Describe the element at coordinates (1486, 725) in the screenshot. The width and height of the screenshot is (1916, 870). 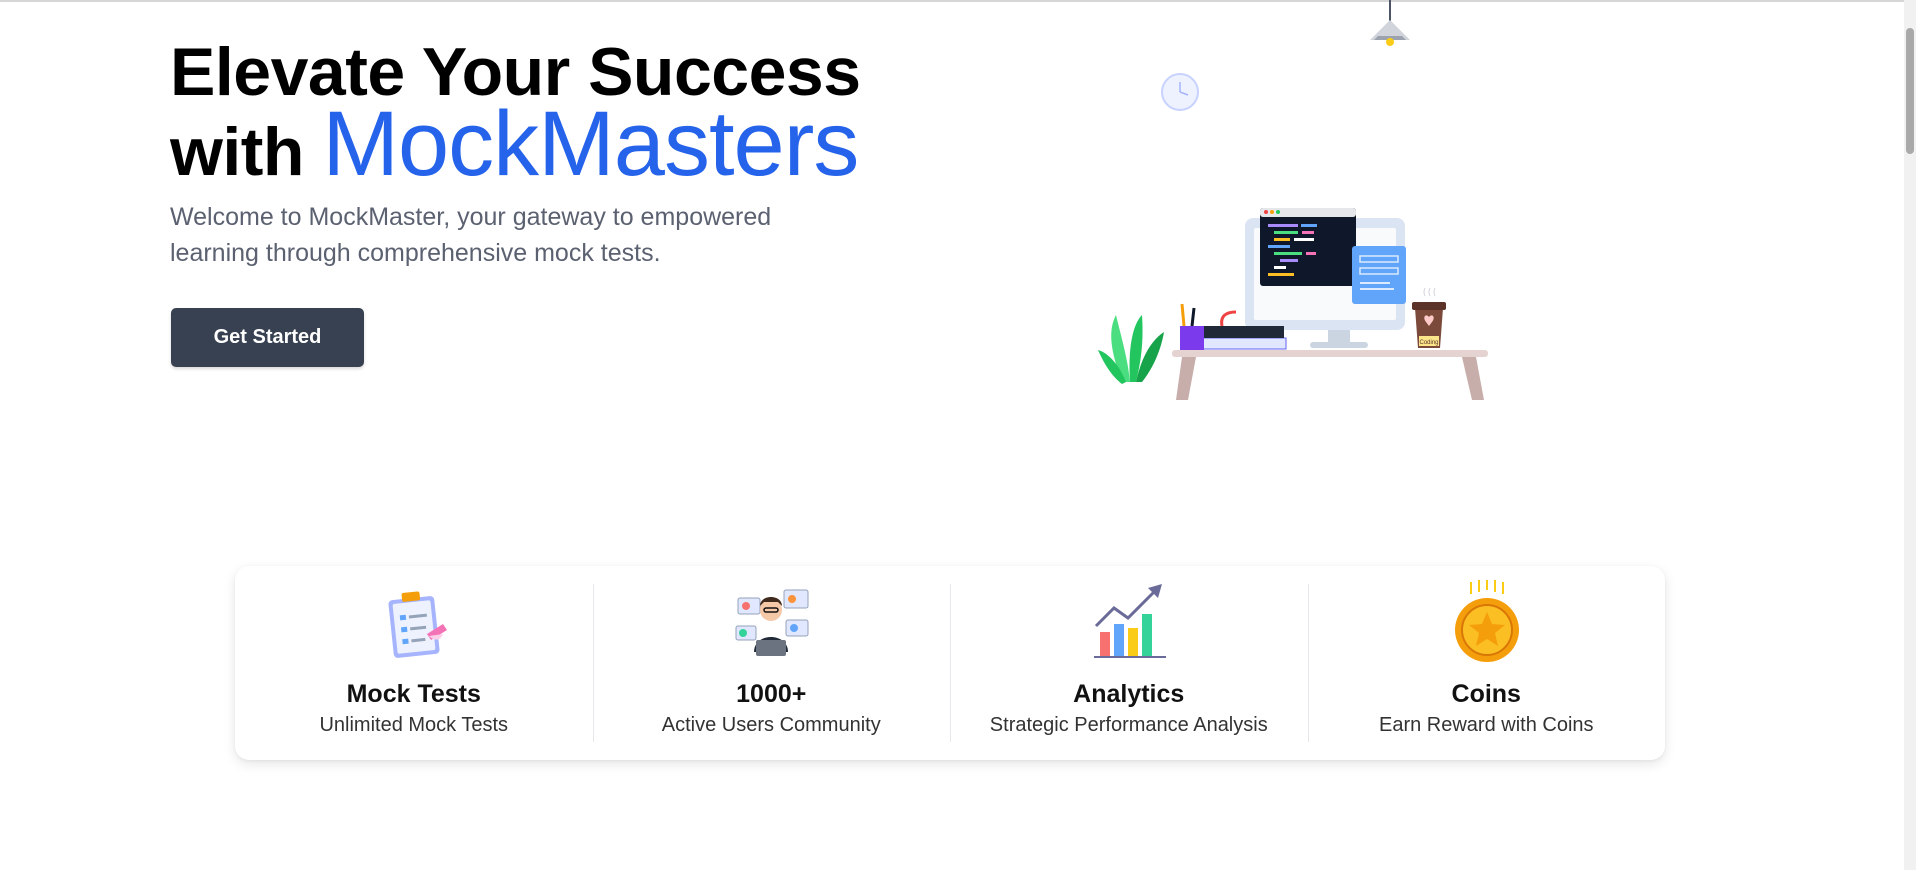
I see `stat-caption: Earn Reward with Coins` at that location.